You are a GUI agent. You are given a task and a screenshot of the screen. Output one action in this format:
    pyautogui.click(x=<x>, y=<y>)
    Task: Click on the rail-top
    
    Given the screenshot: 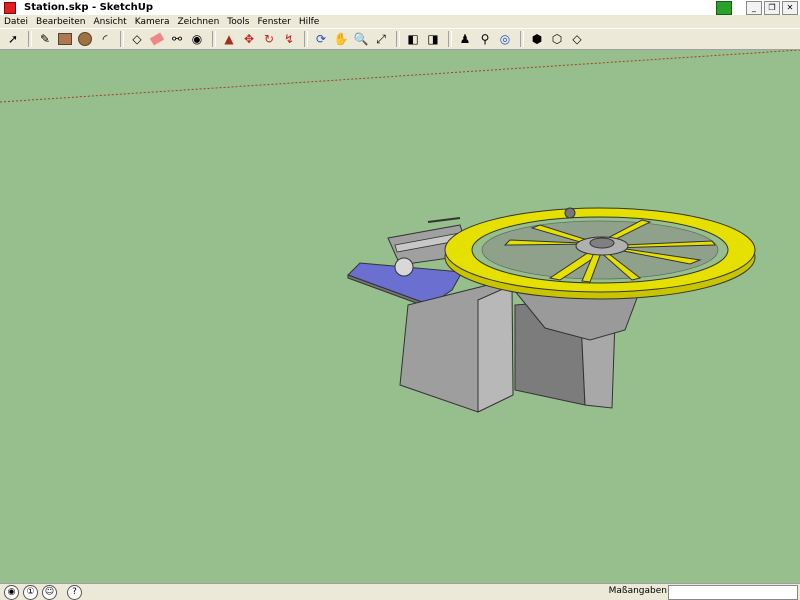 What is the action you would take?
    pyautogui.click(x=444, y=220)
    